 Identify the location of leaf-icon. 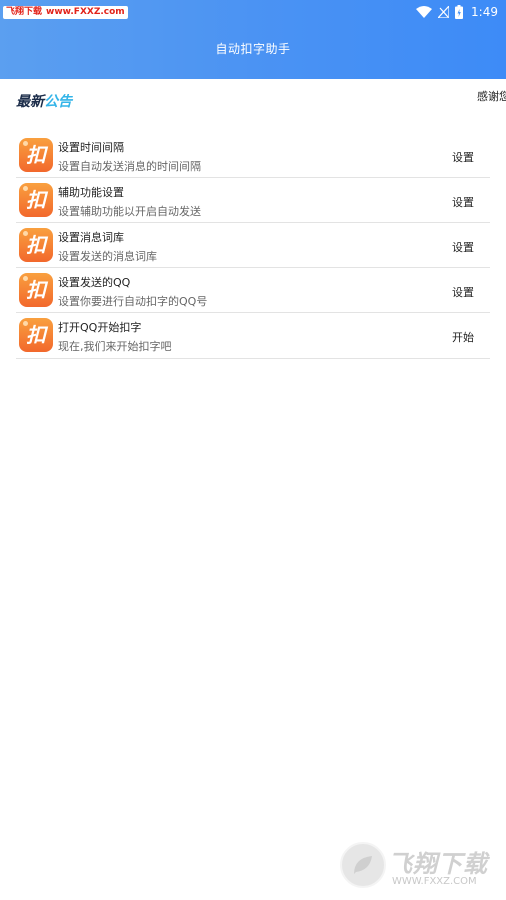
(363, 865).